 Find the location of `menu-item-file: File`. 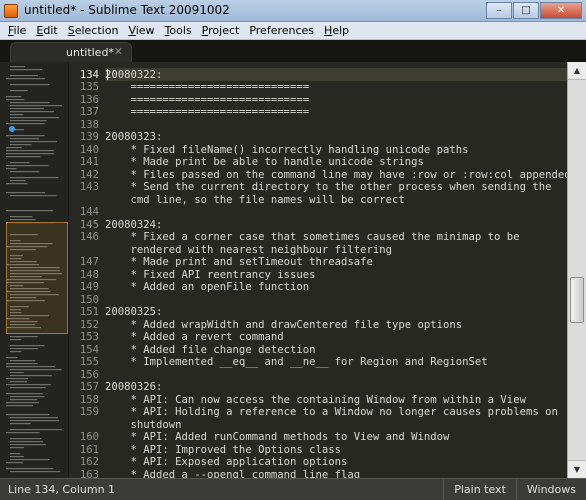

menu-item-file: File is located at coordinates (17, 30).